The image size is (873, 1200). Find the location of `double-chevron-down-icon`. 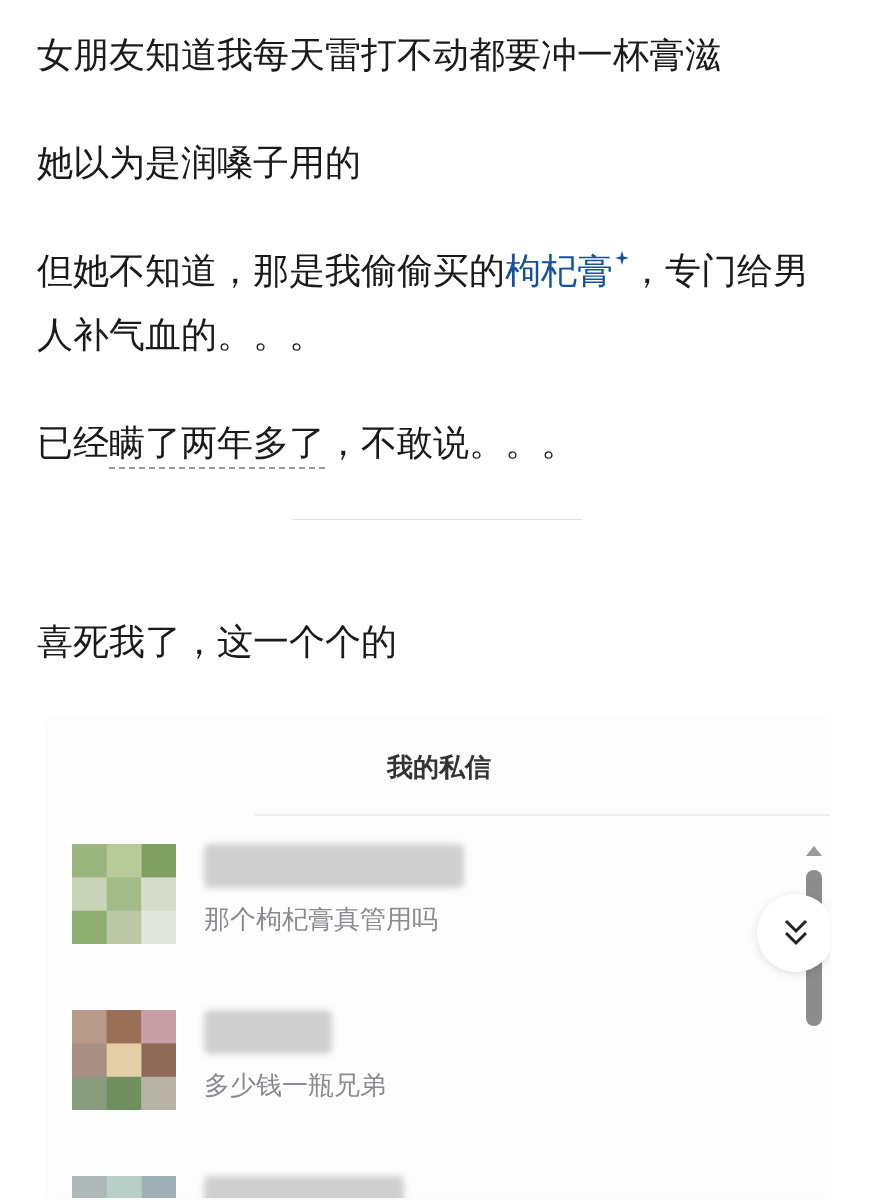

double-chevron-down-icon is located at coordinates (796, 933).